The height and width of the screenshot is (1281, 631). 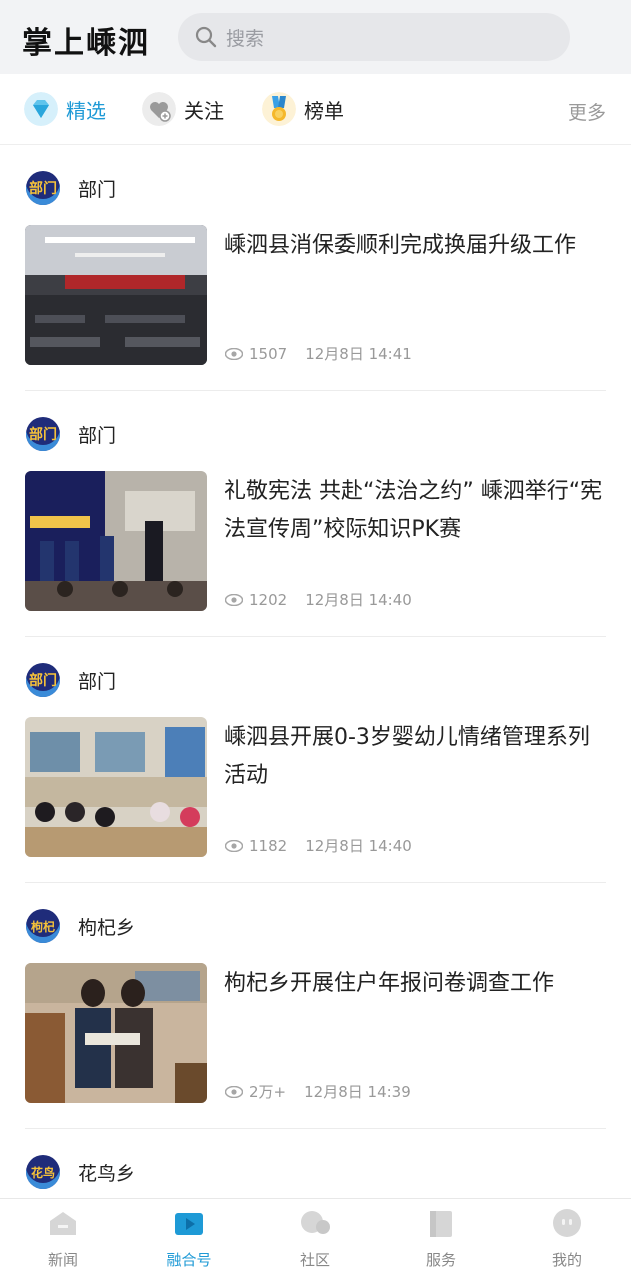 I want to click on item-title: 礼敬宪法 共赴“法治之约” 嵊泗举行“宪法宣传周”校际知识PK赛, so click(x=413, y=510).